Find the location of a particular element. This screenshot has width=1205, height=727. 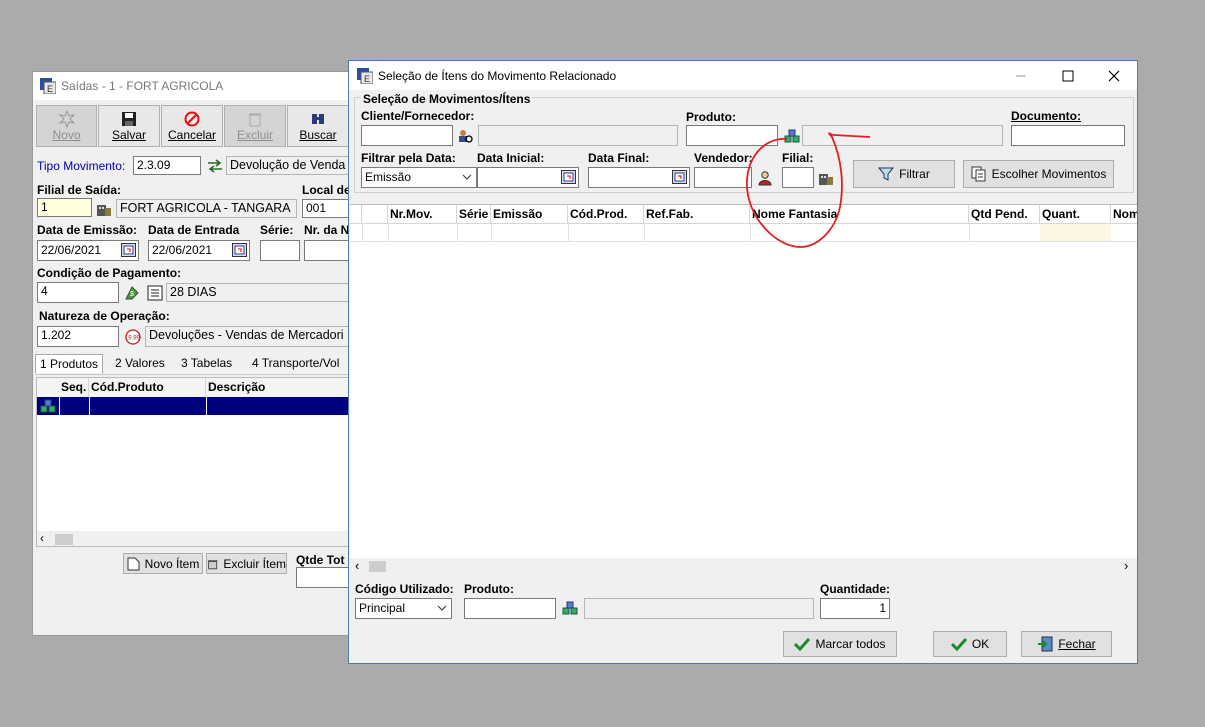

novo-label: Novo is located at coordinates (66, 135).